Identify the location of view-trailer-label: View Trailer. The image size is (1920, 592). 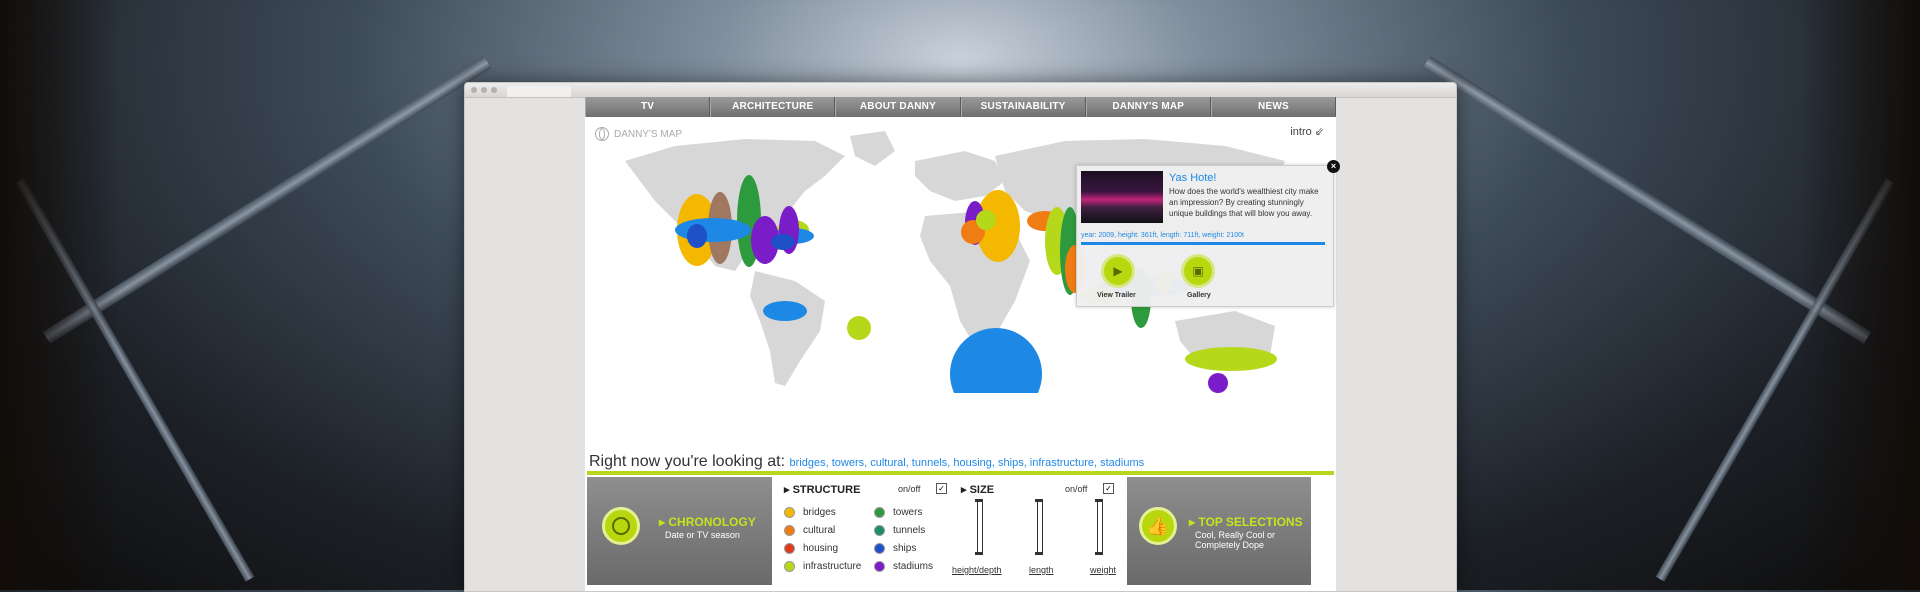
(1116, 295).